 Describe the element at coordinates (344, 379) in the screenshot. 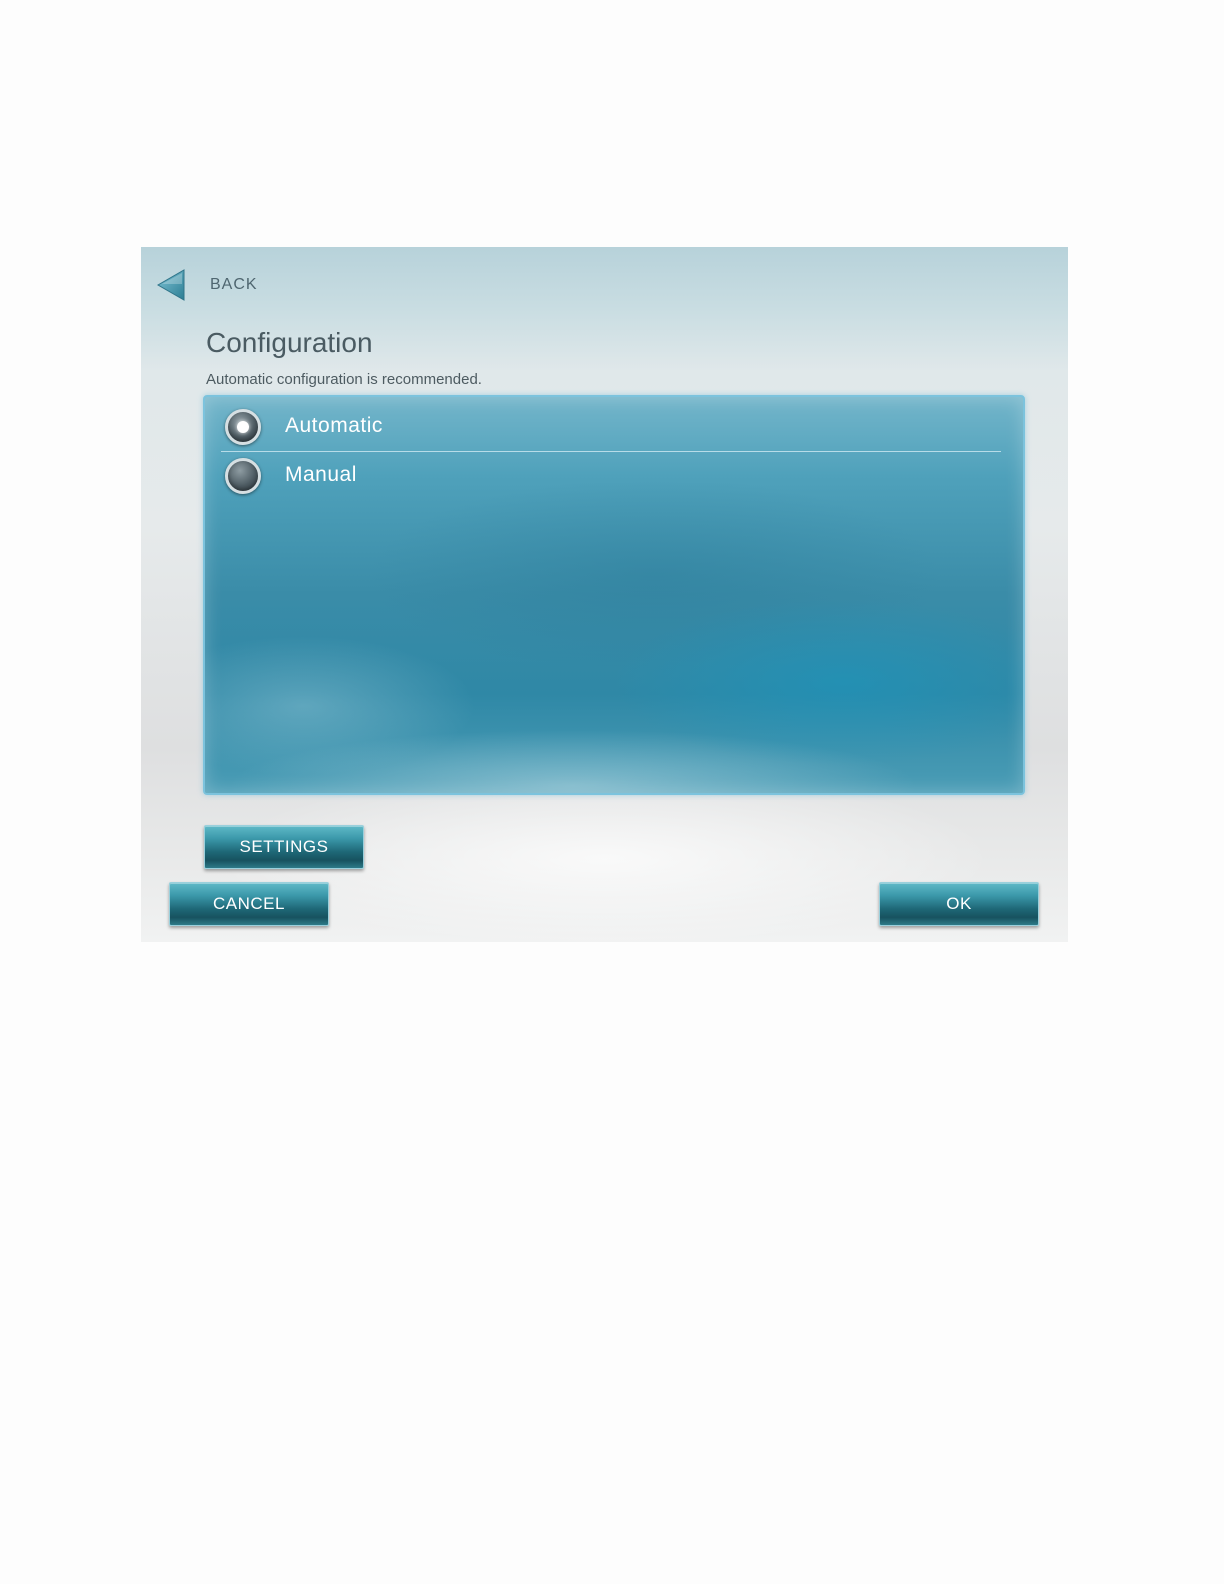

I see `page-subtitle: Automatic configuration is recommended.` at that location.